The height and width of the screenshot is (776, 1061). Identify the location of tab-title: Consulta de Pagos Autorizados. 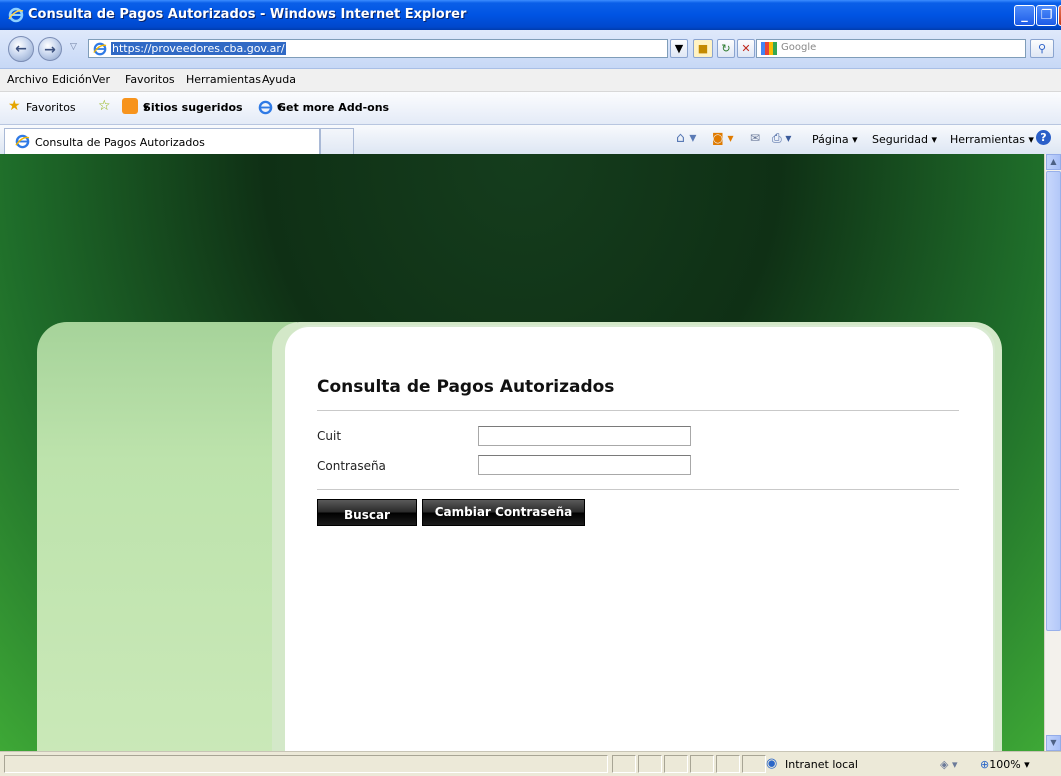
(120, 142).